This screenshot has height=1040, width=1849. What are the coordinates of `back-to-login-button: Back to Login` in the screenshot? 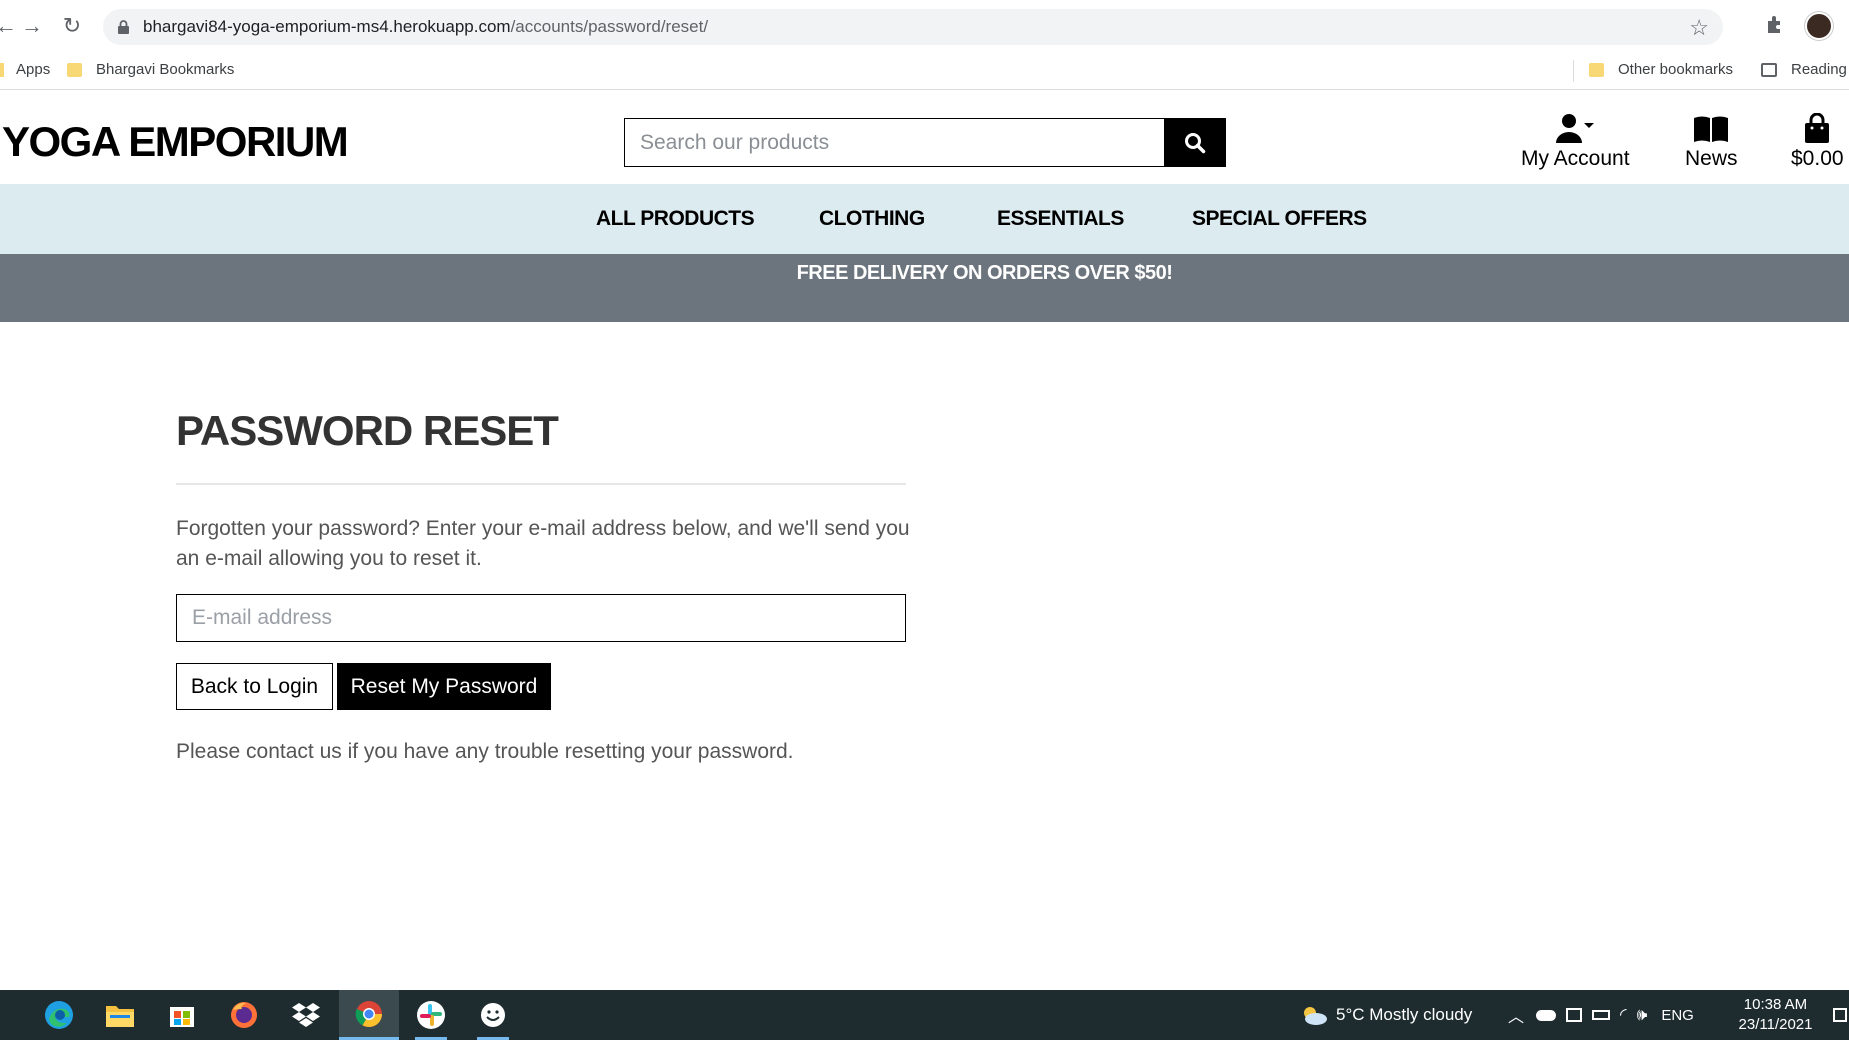 It's located at (254, 686).